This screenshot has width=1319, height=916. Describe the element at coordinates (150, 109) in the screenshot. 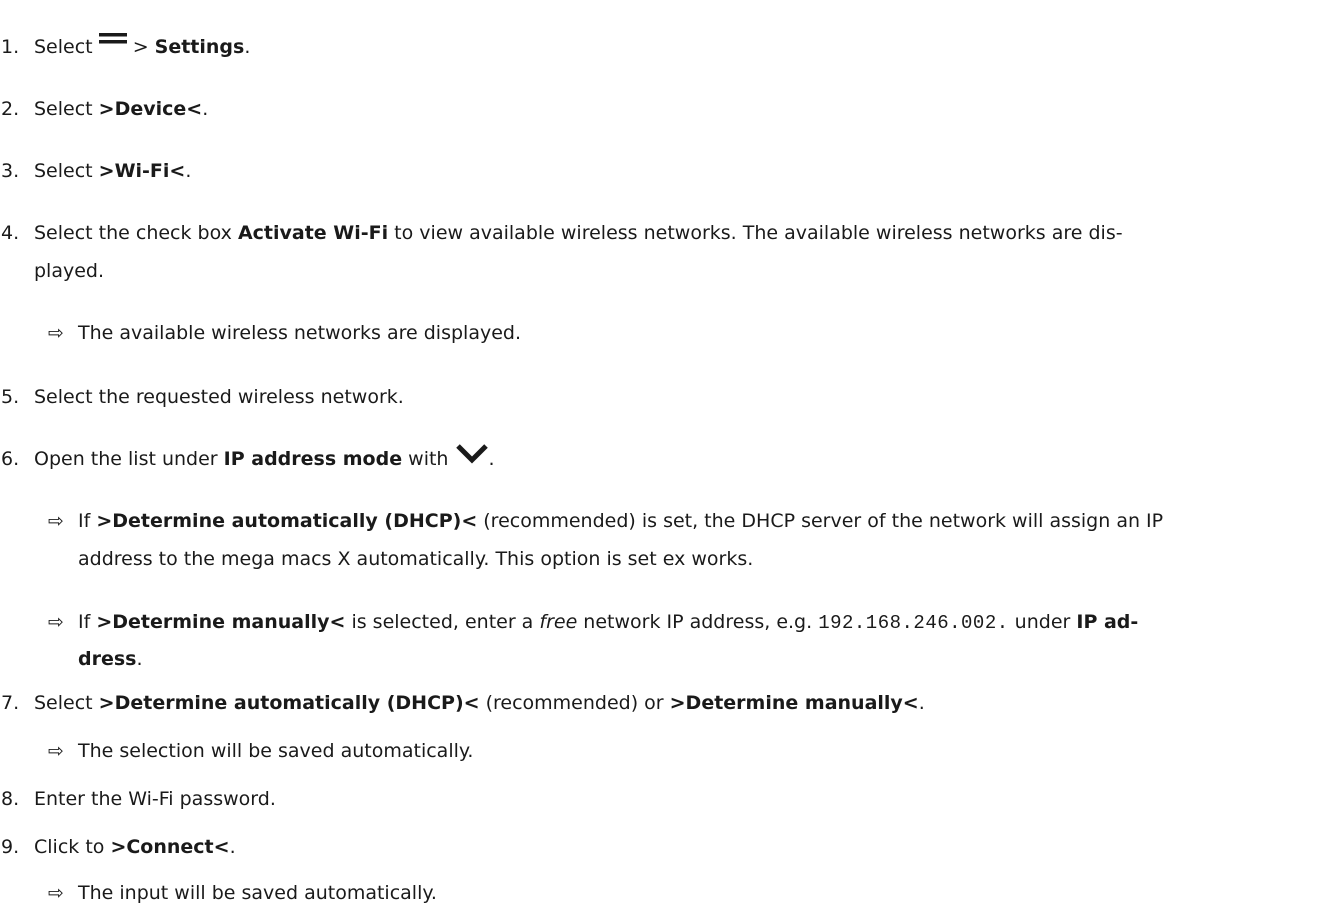

I see `device-label: >Device<` at that location.